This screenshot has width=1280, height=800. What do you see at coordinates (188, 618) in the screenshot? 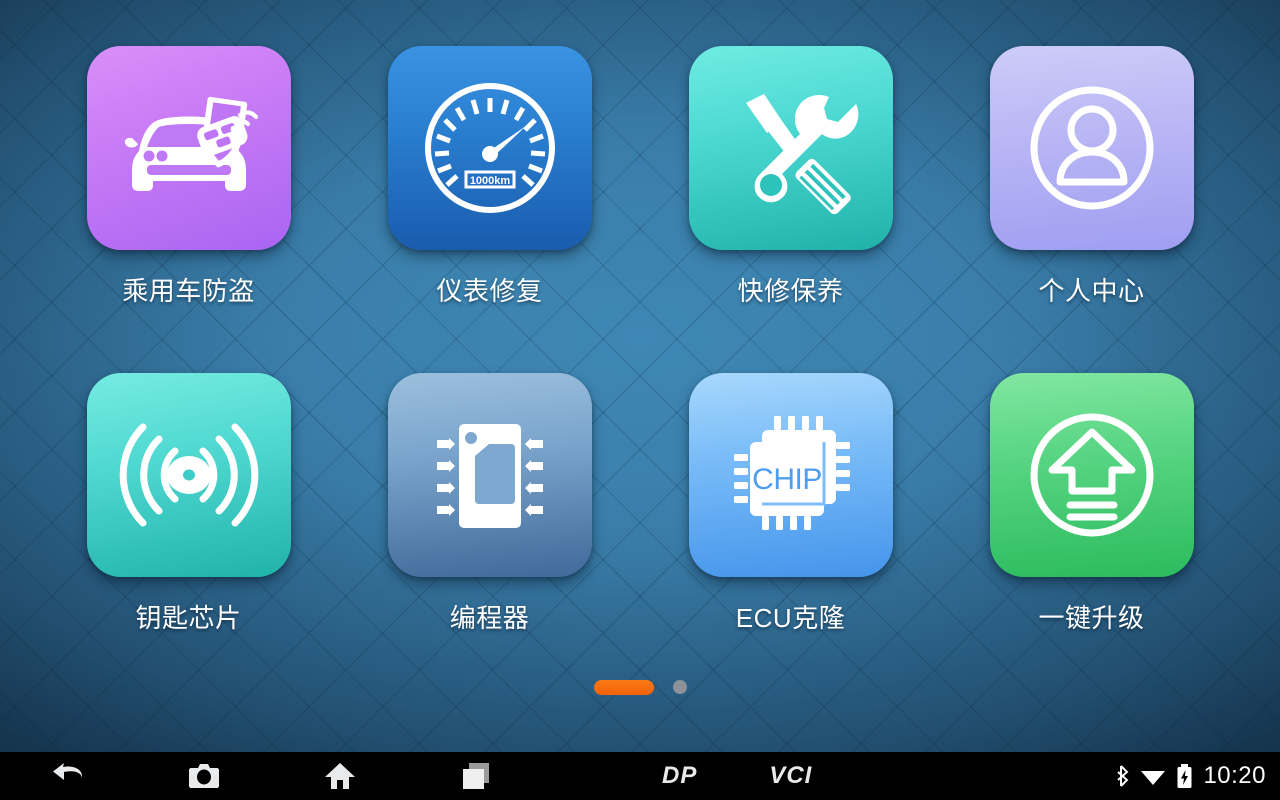
I see `app-label-key-chip: 钥匙芯片` at bounding box center [188, 618].